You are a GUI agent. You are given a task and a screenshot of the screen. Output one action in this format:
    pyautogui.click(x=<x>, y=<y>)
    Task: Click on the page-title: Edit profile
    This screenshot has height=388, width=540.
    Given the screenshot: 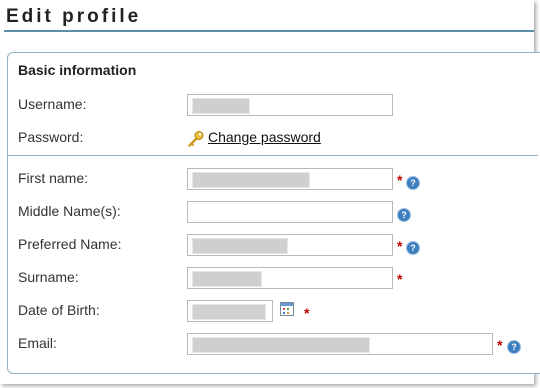 What is the action you would take?
    pyautogui.click(x=74, y=16)
    